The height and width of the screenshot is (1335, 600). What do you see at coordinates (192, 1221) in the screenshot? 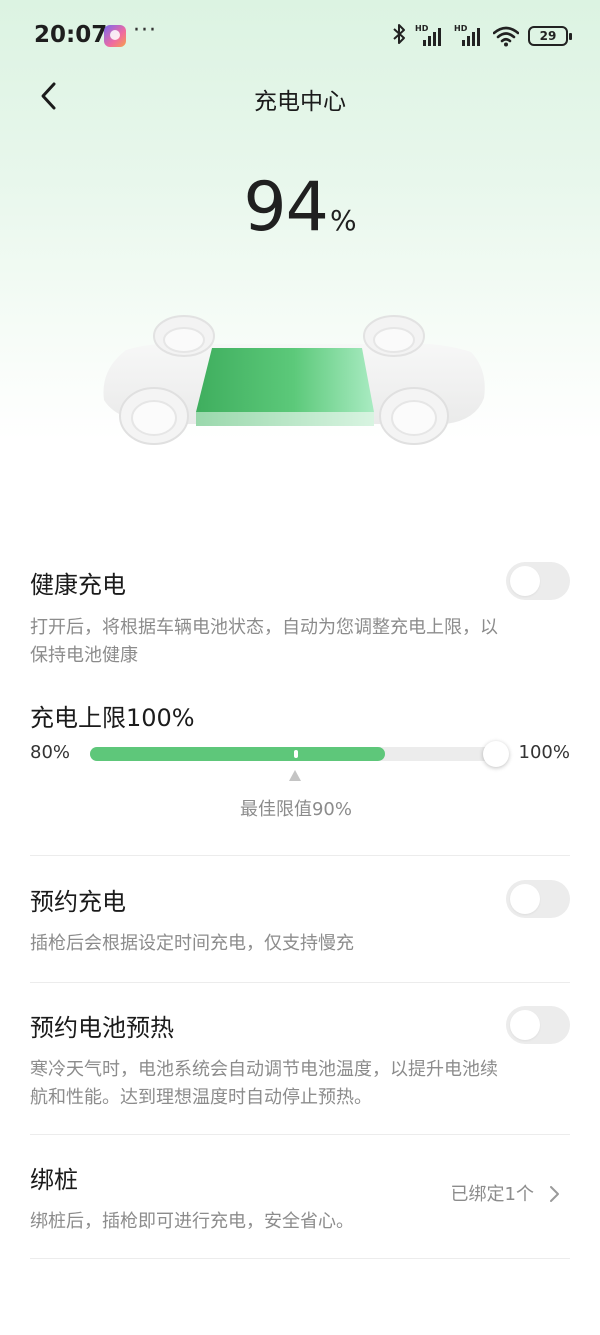
I see `bind-charger-description: 绑桩后，插枪即可进行充电，安全省心。` at bounding box center [192, 1221].